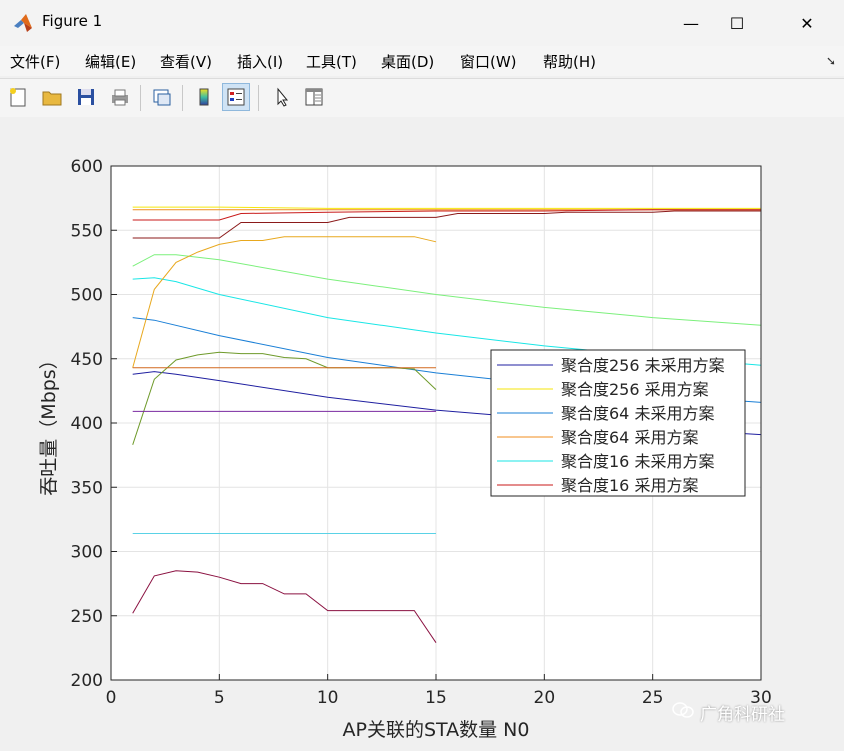  I want to click on y-tick-label: 600, so click(87, 167).